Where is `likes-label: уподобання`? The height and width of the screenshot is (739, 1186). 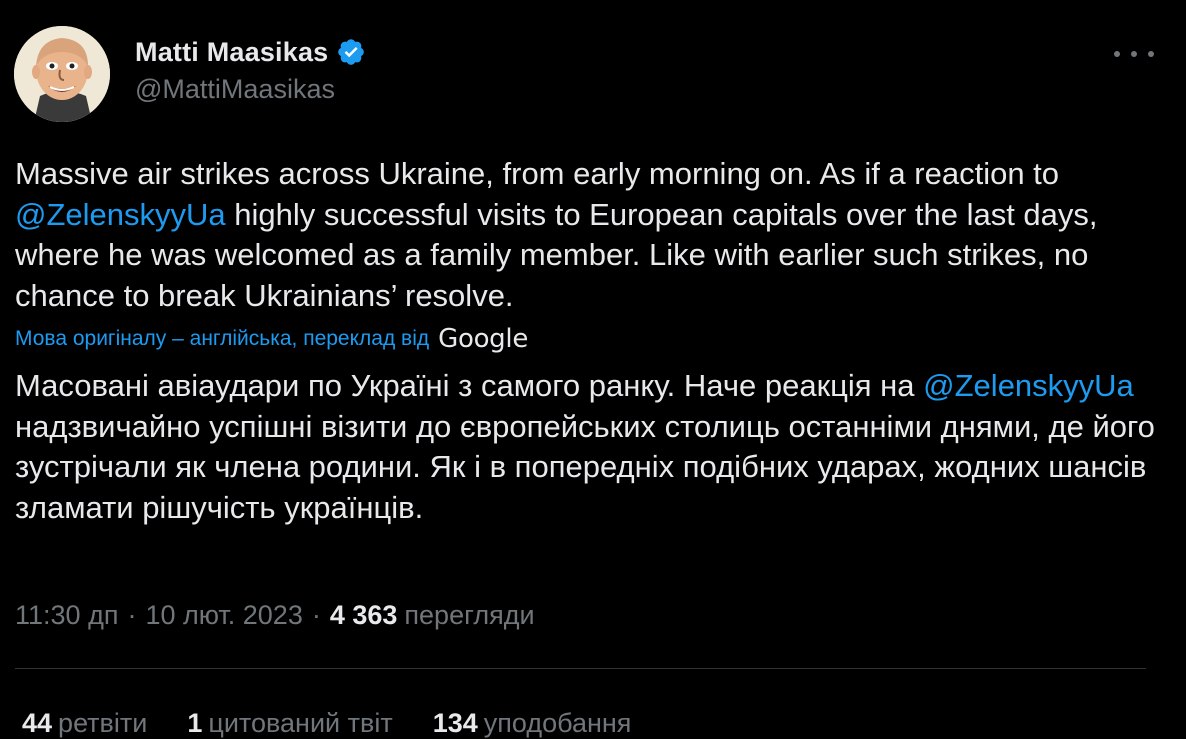
likes-label: уподобання is located at coordinates (557, 723).